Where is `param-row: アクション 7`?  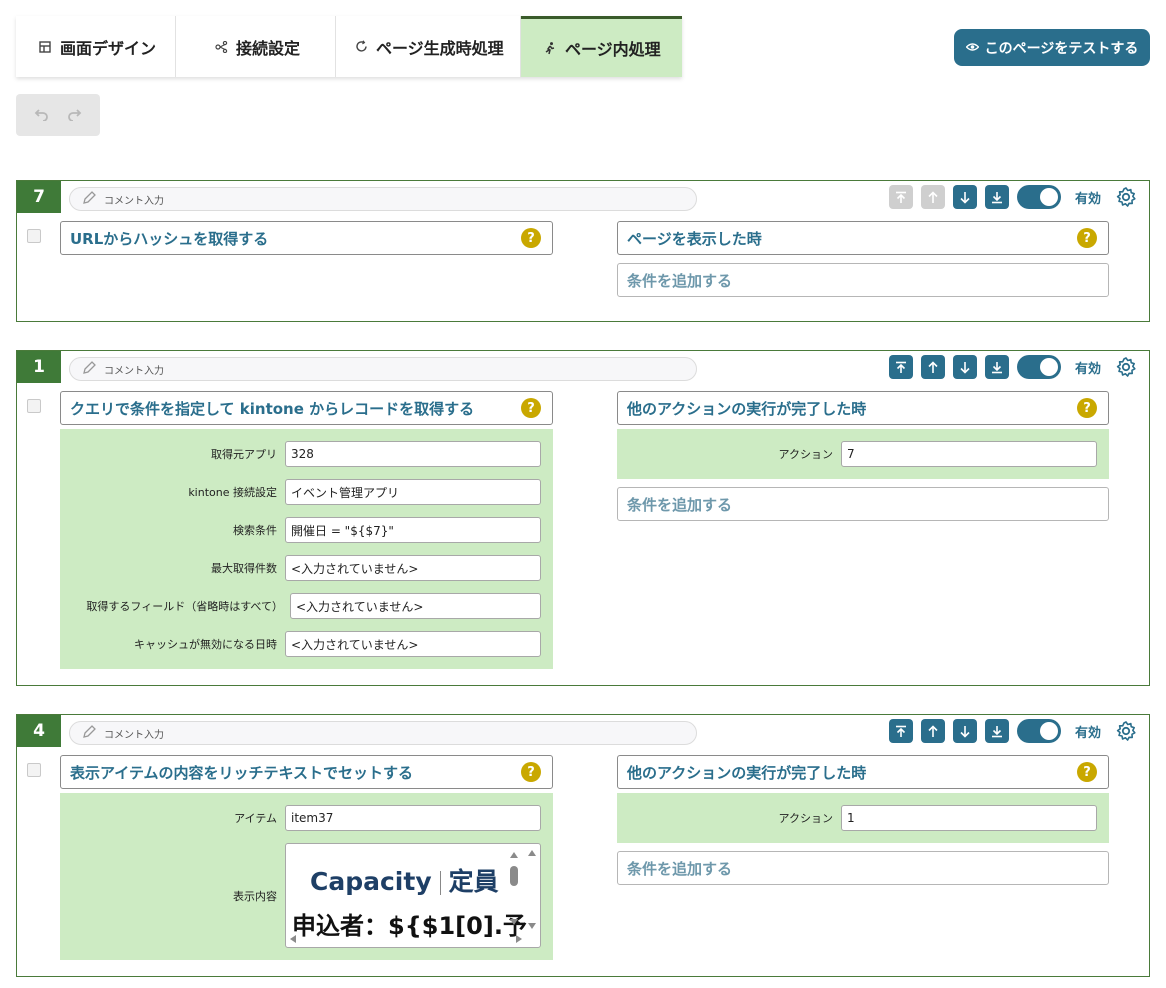 param-row: アクション 7 is located at coordinates (863, 454).